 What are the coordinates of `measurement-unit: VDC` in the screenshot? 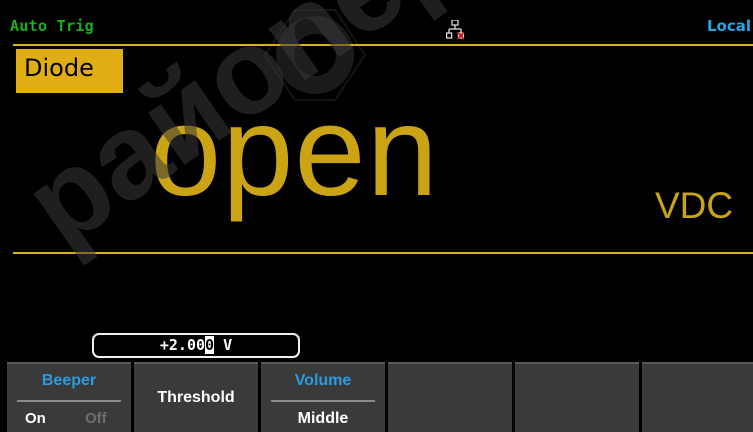 It's located at (694, 205).